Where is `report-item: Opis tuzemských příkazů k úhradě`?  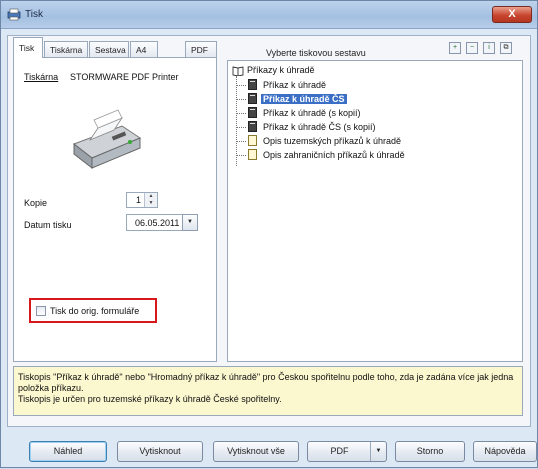
report-item: Opis tuzemských příkazů k úhradě is located at coordinates (319, 141).